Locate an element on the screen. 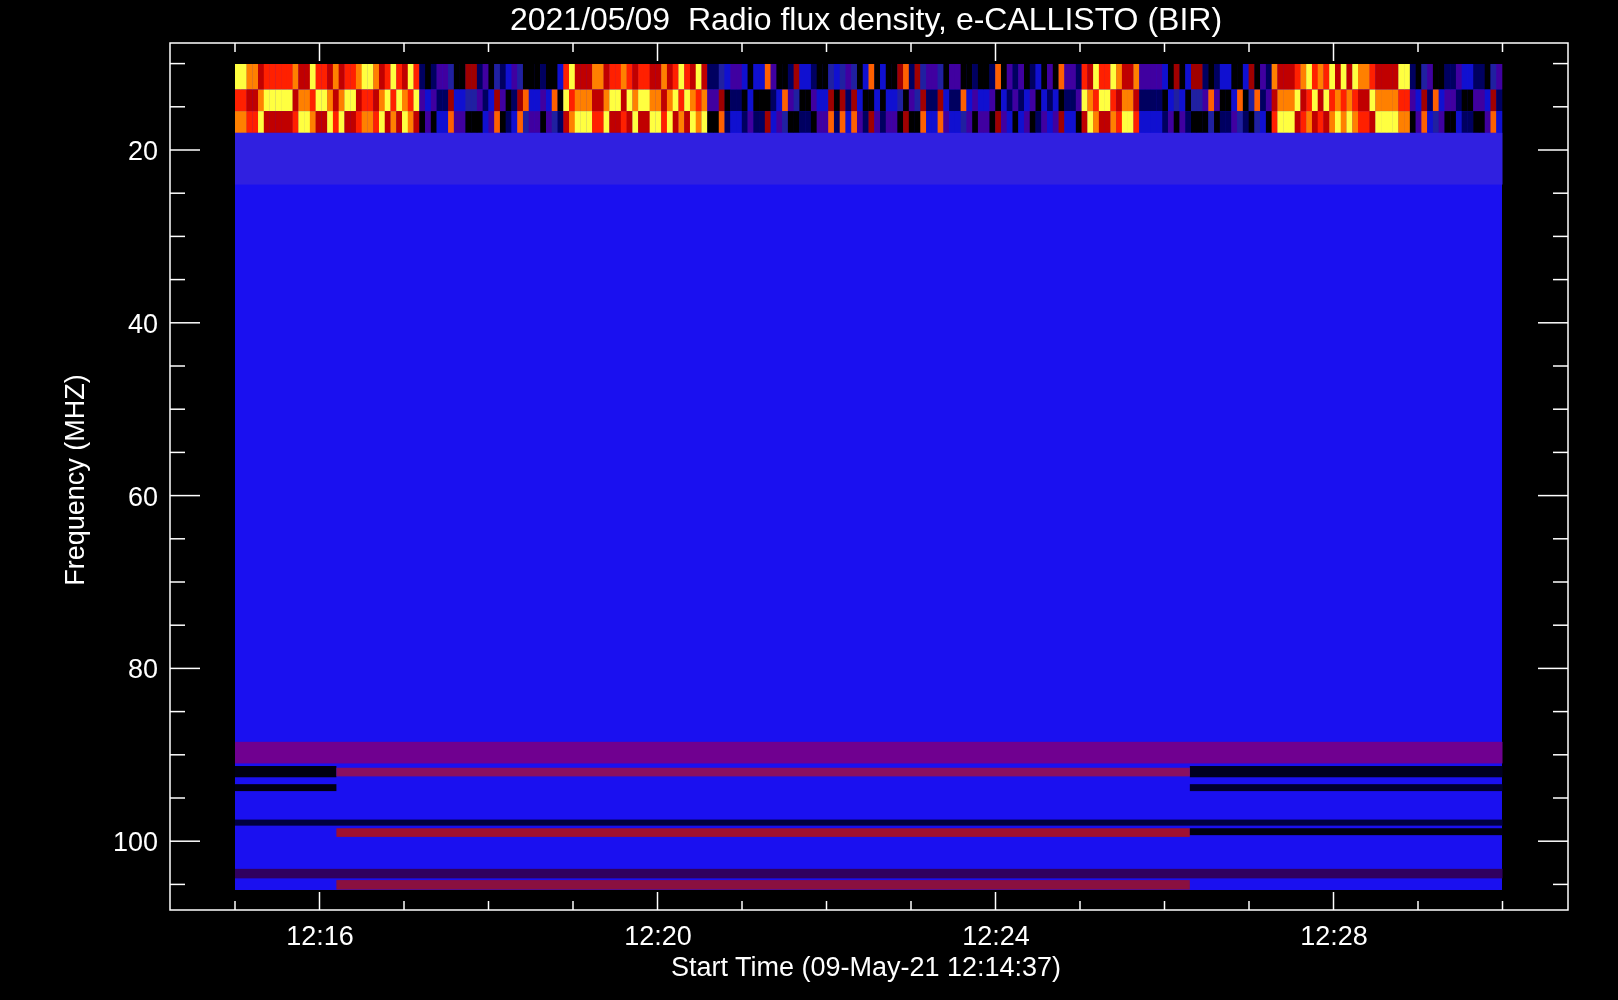 The width and height of the screenshot is (1618, 1000). y-axis-label: Frequency (MHZ) is located at coordinates (75, 480).